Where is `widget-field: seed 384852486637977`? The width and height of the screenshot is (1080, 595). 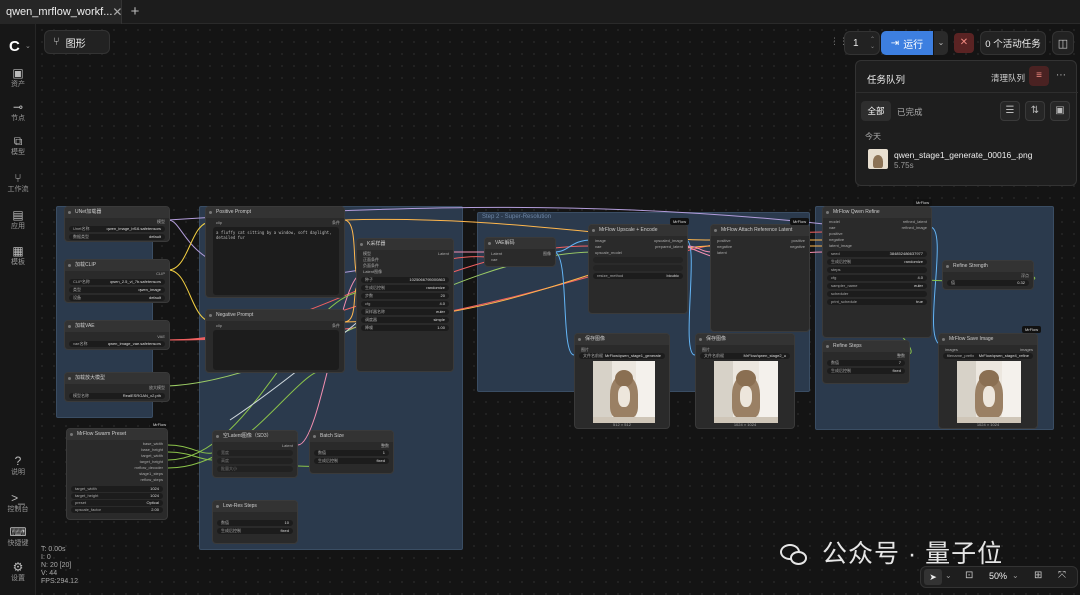
widget-field: seed 384852486637977 is located at coordinates (877, 254).